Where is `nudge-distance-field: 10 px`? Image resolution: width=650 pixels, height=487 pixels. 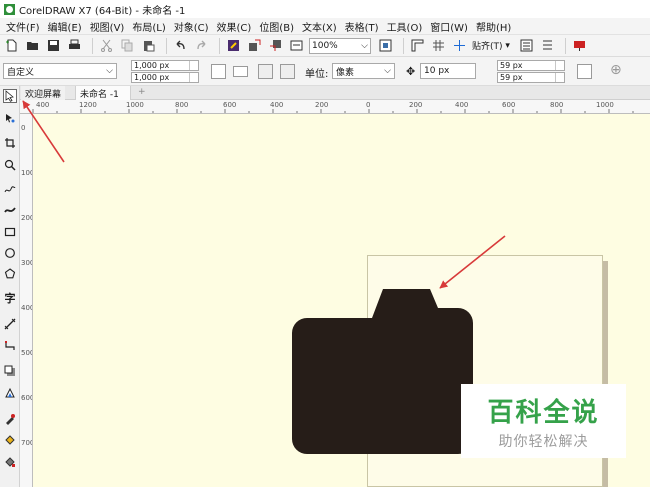
nudge-distance-field: 10 px is located at coordinates (448, 71).